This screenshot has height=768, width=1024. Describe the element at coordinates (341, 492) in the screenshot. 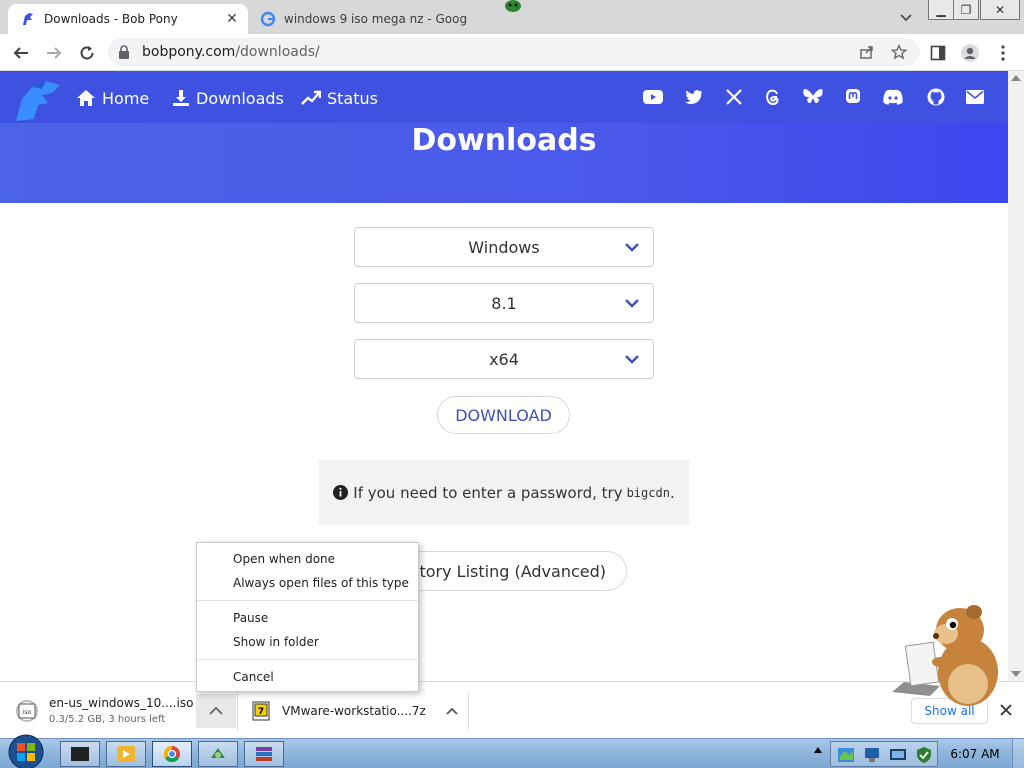

I see `info-icon` at that location.